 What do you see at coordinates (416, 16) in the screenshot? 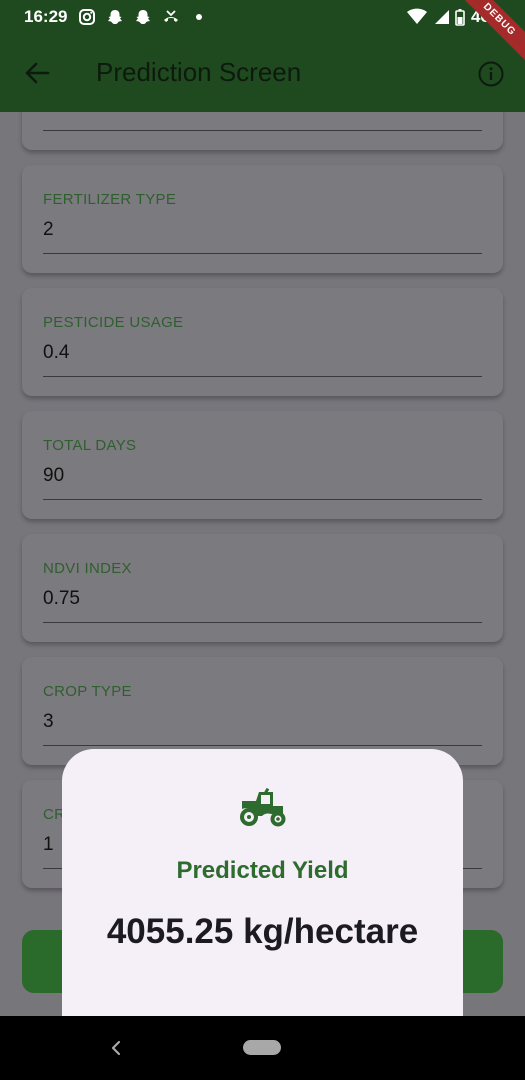
I see `wifi-icon` at bounding box center [416, 16].